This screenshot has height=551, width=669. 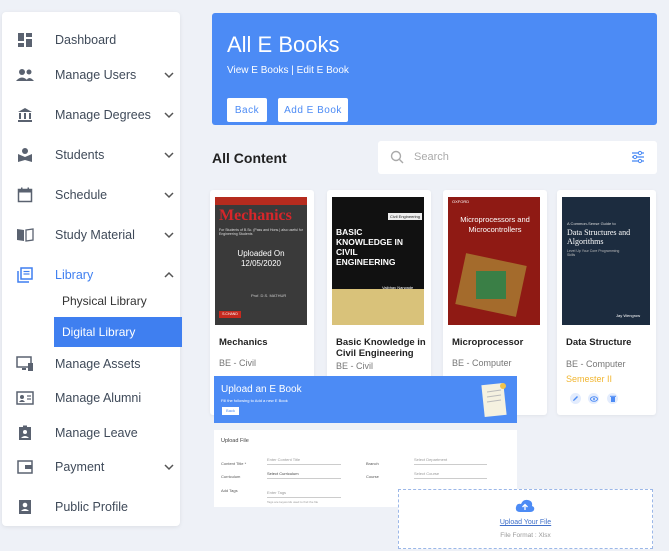 What do you see at coordinates (488, 342) in the screenshot?
I see `book-title: Microprocessor` at bounding box center [488, 342].